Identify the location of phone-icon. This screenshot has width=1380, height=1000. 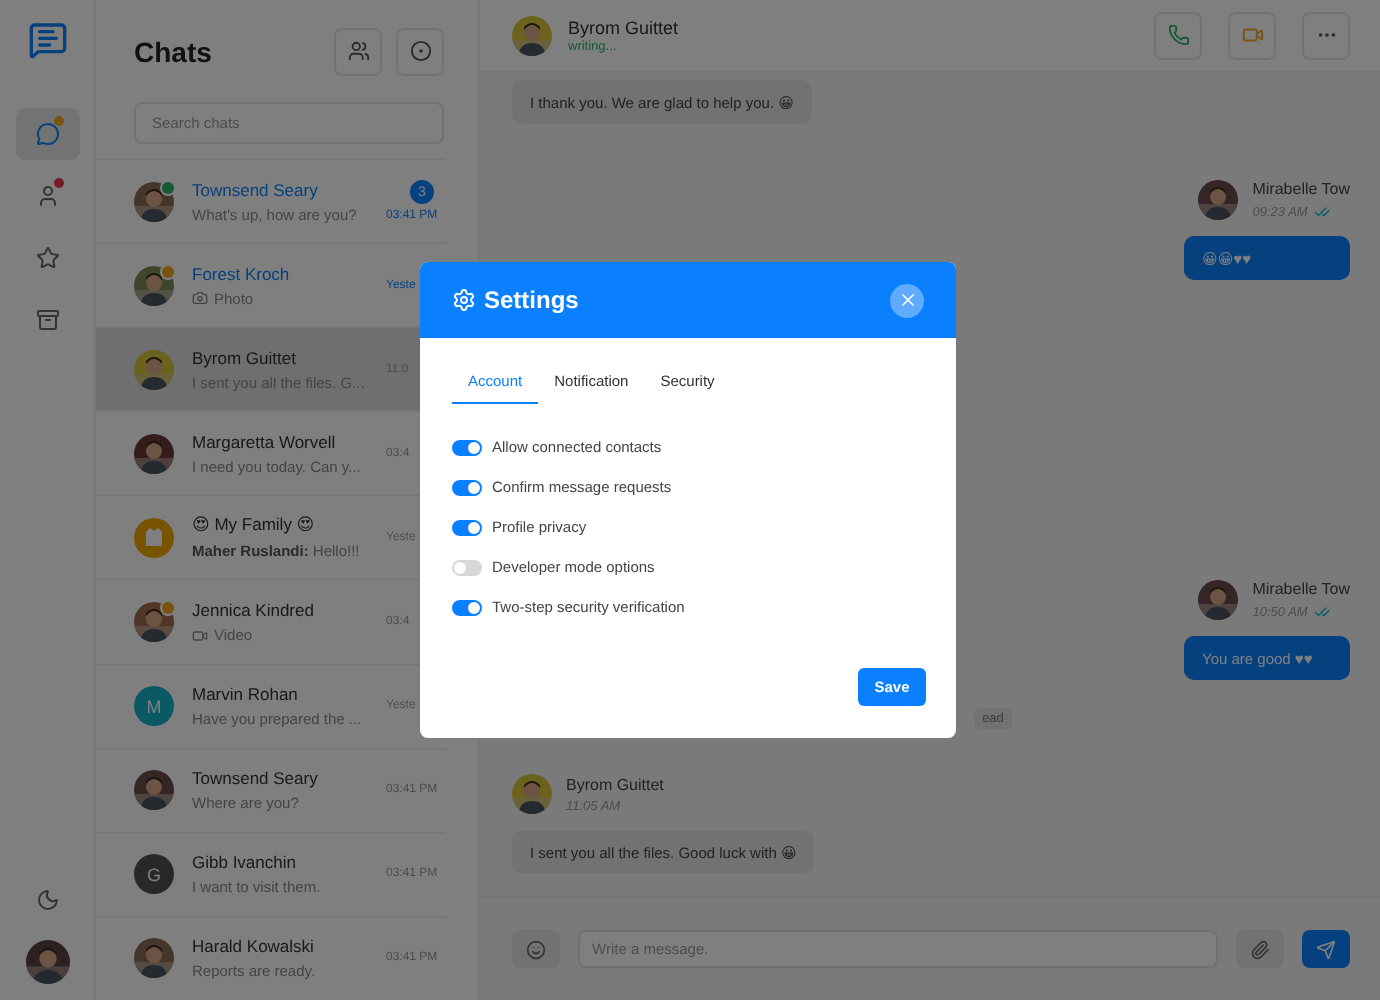
(1178, 35).